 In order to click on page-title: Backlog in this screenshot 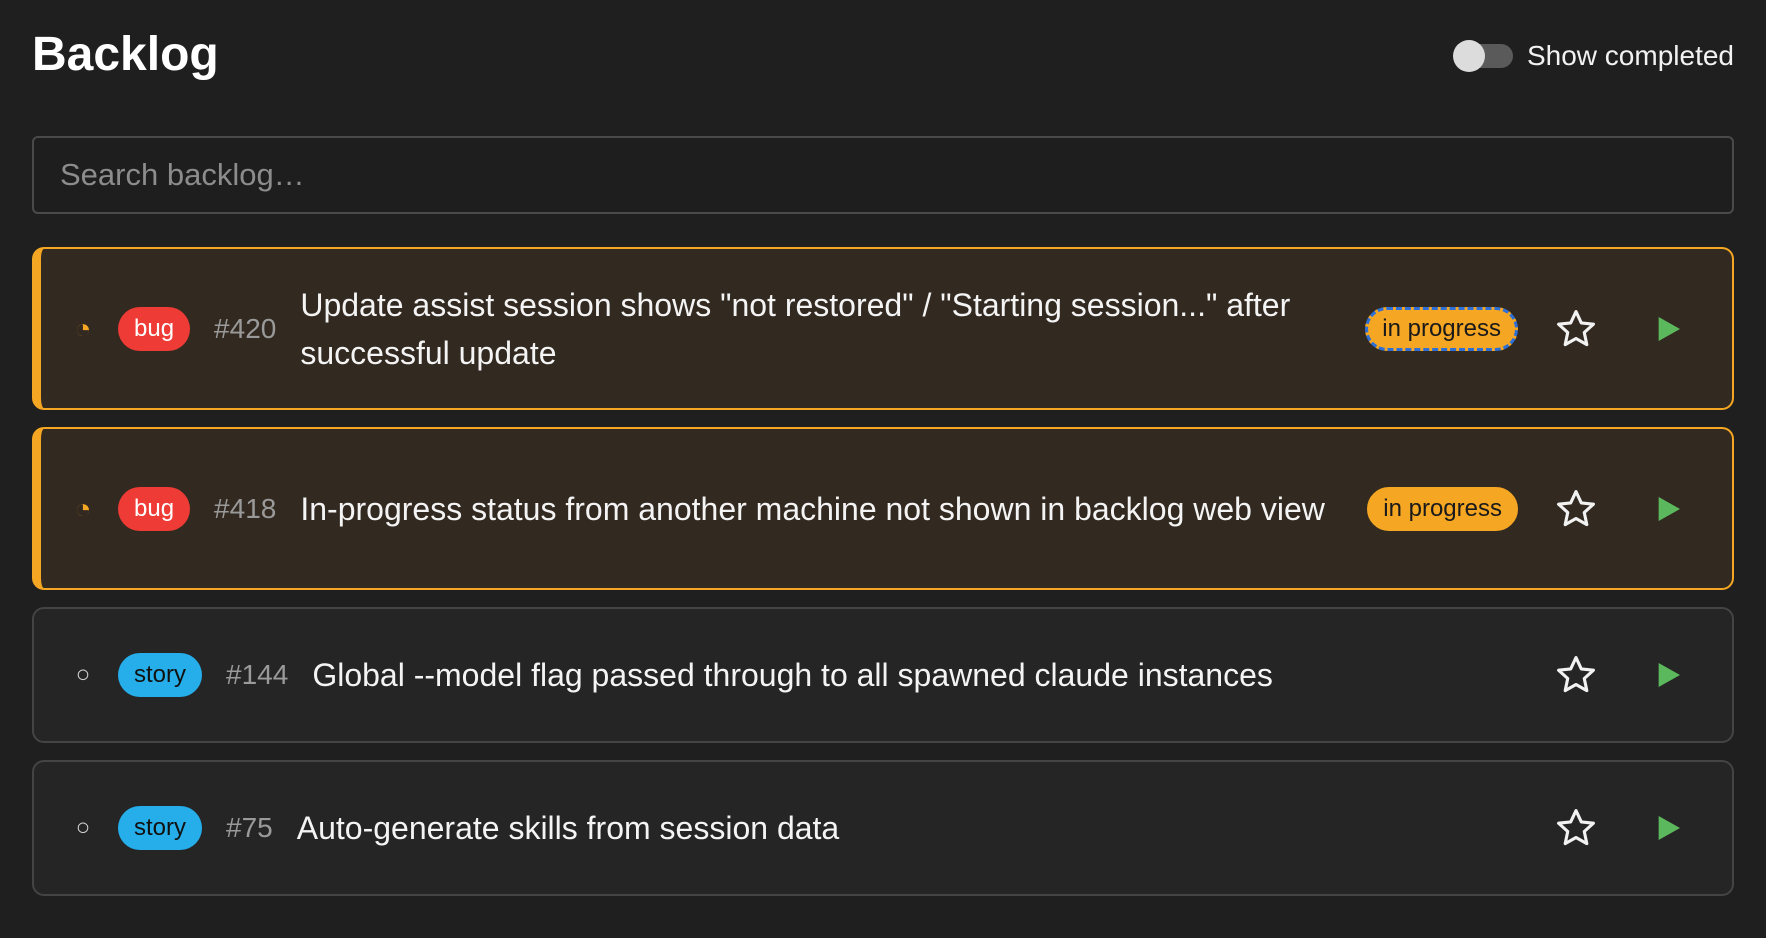, I will do `click(125, 54)`.